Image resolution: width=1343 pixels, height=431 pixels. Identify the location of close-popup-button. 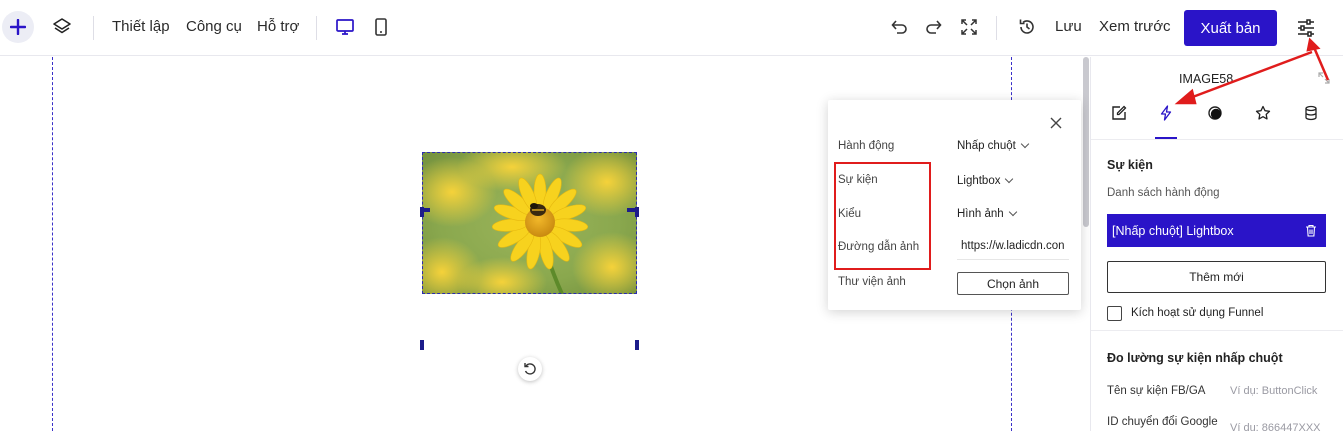
(1056, 123).